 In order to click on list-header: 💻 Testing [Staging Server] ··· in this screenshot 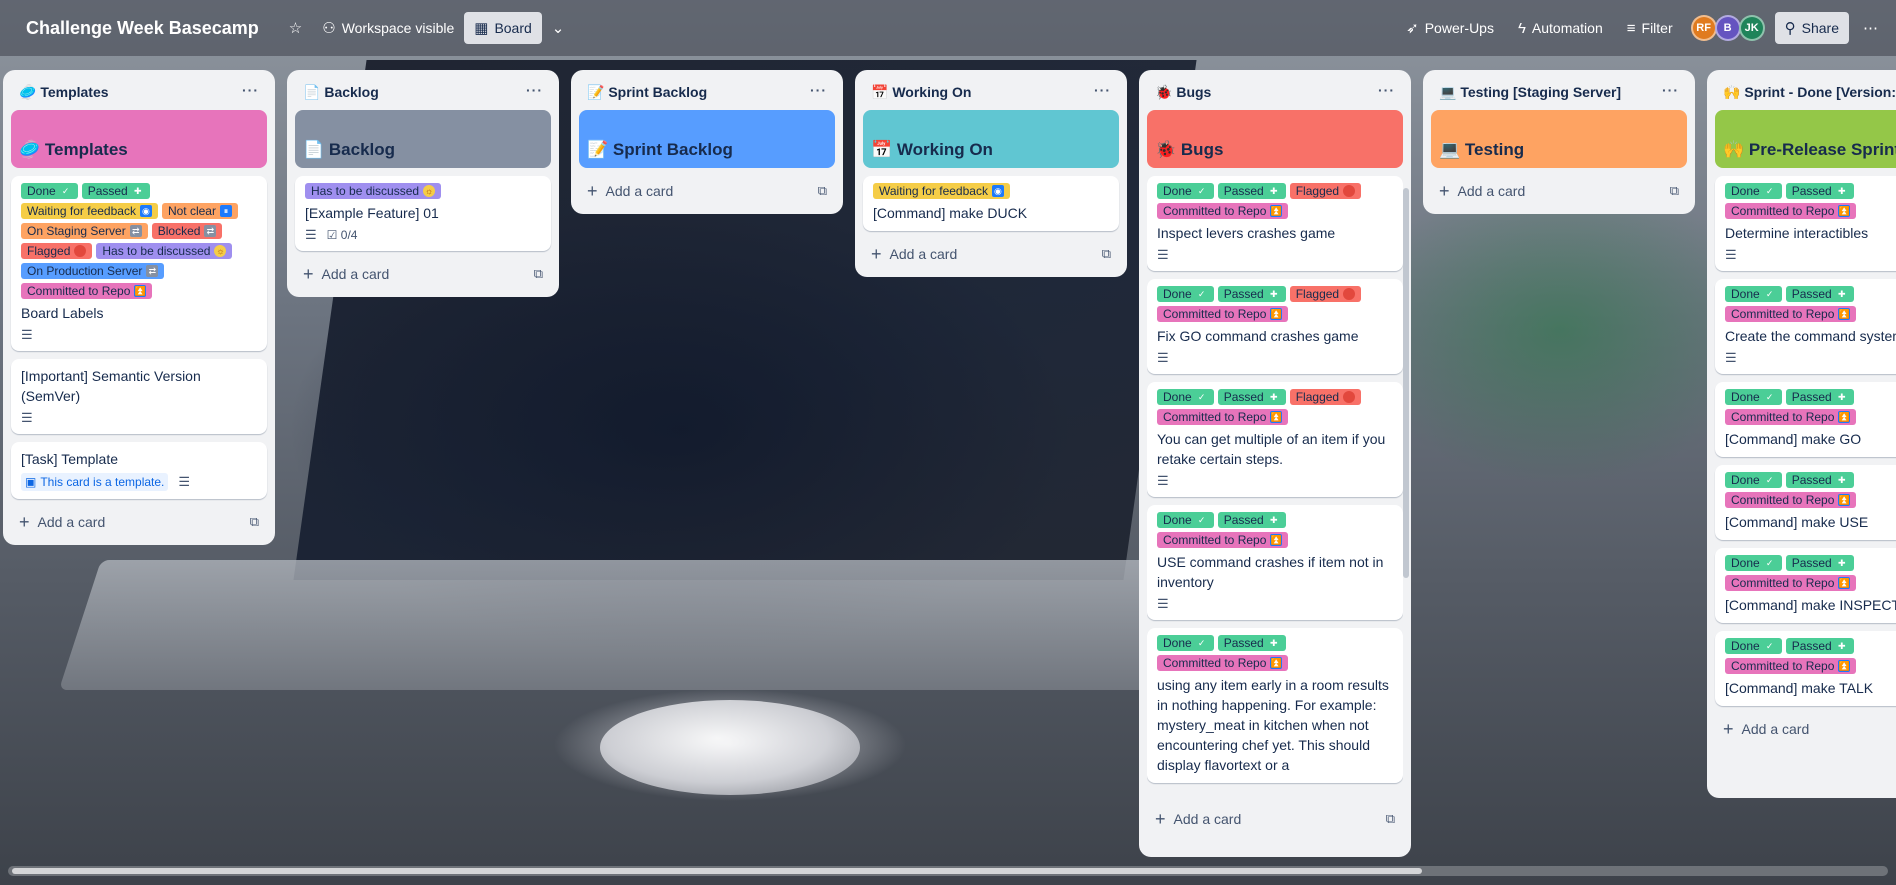, I will do `click(1559, 94)`.